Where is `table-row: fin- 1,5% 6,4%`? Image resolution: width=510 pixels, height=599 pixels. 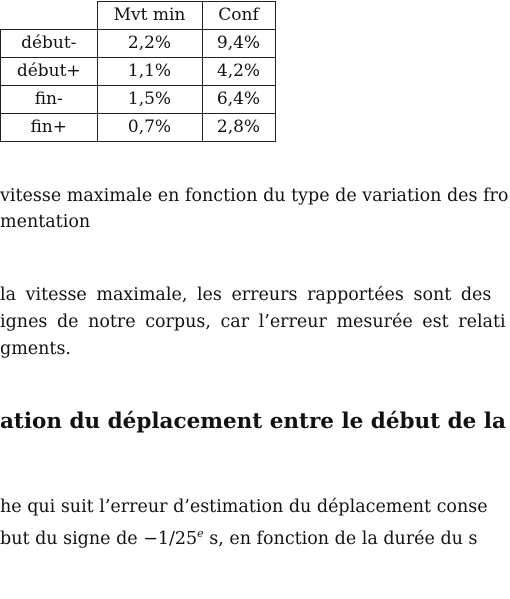
table-row: fin- 1,5% 6,4% is located at coordinates (138, 99).